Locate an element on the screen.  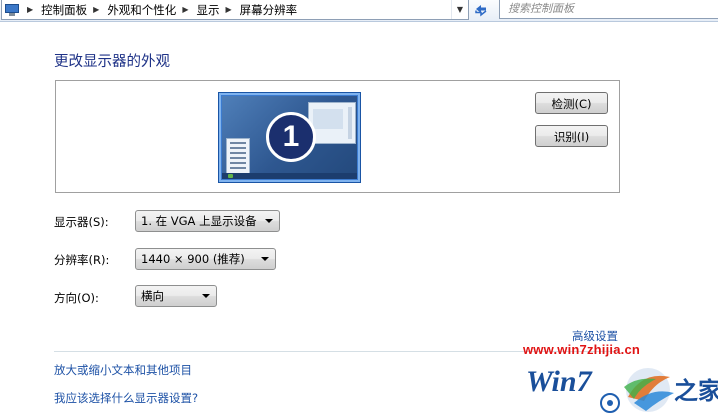
address-dropdown-icon: ▼ is located at coordinates (459, 9).